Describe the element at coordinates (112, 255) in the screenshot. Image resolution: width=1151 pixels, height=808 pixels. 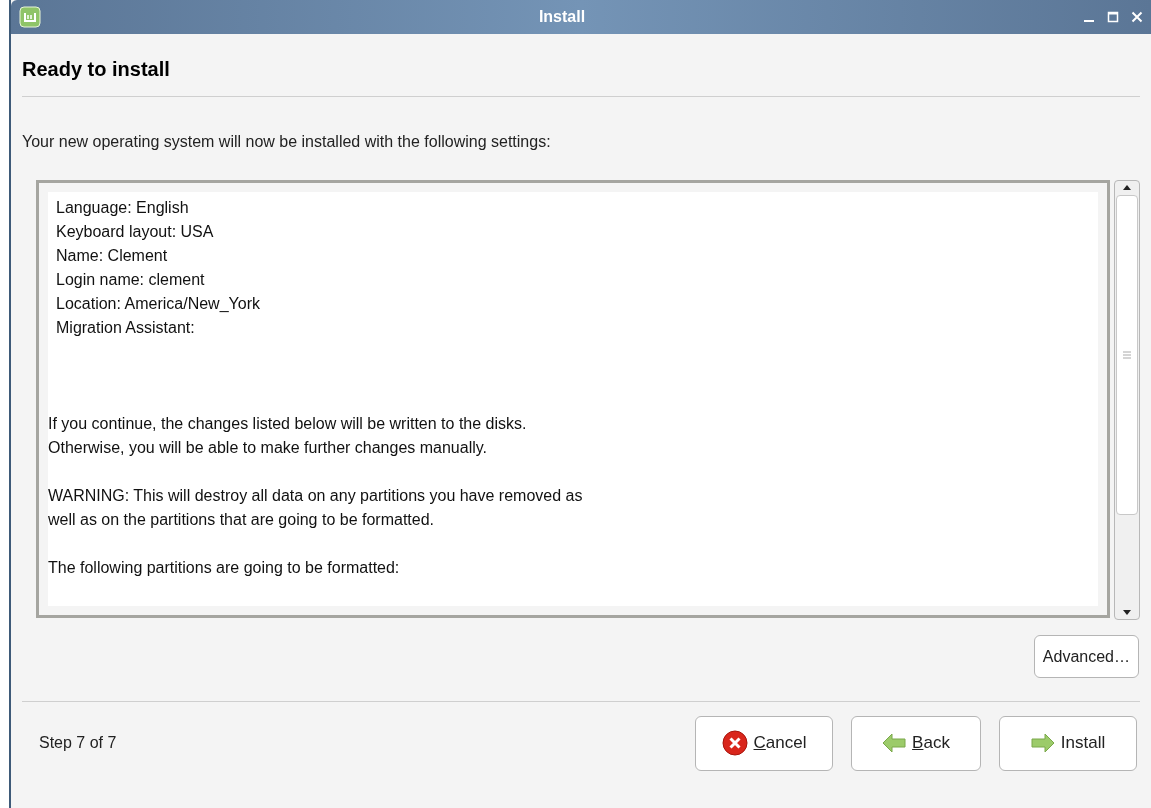
I see `setting-line: Name: Clement` at that location.